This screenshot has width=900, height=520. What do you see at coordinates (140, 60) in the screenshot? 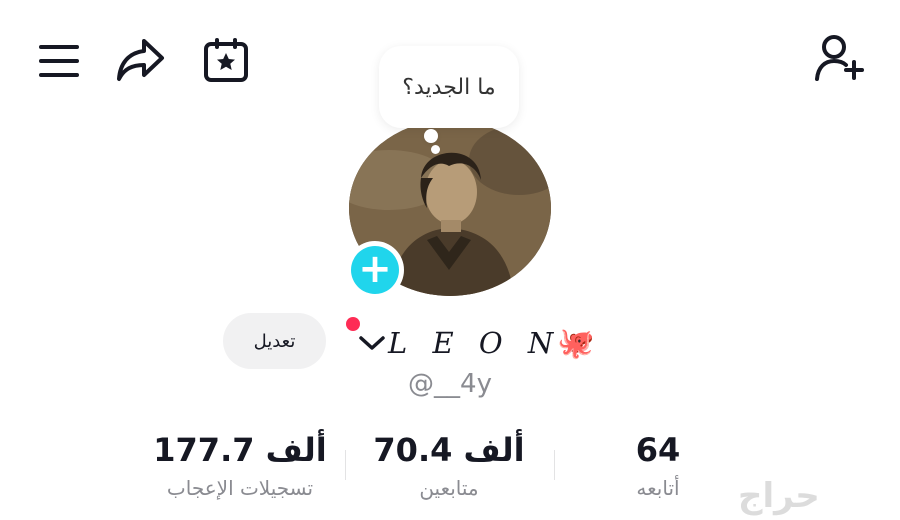
I see `share-icon` at bounding box center [140, 60].